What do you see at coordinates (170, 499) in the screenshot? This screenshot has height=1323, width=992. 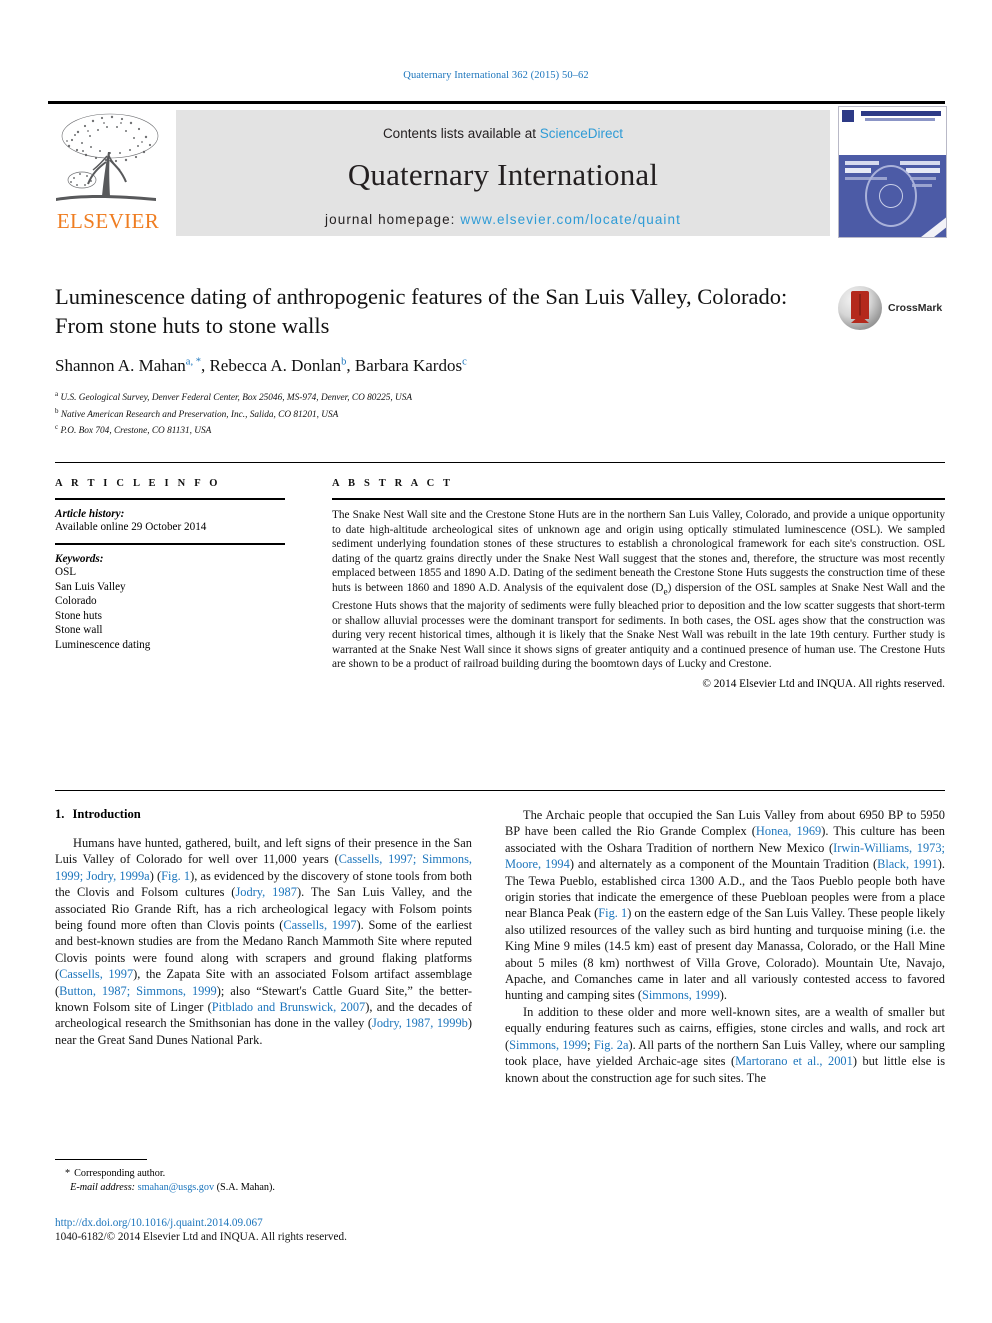 I see `article-info-rule` at bounding box center [170, 499].